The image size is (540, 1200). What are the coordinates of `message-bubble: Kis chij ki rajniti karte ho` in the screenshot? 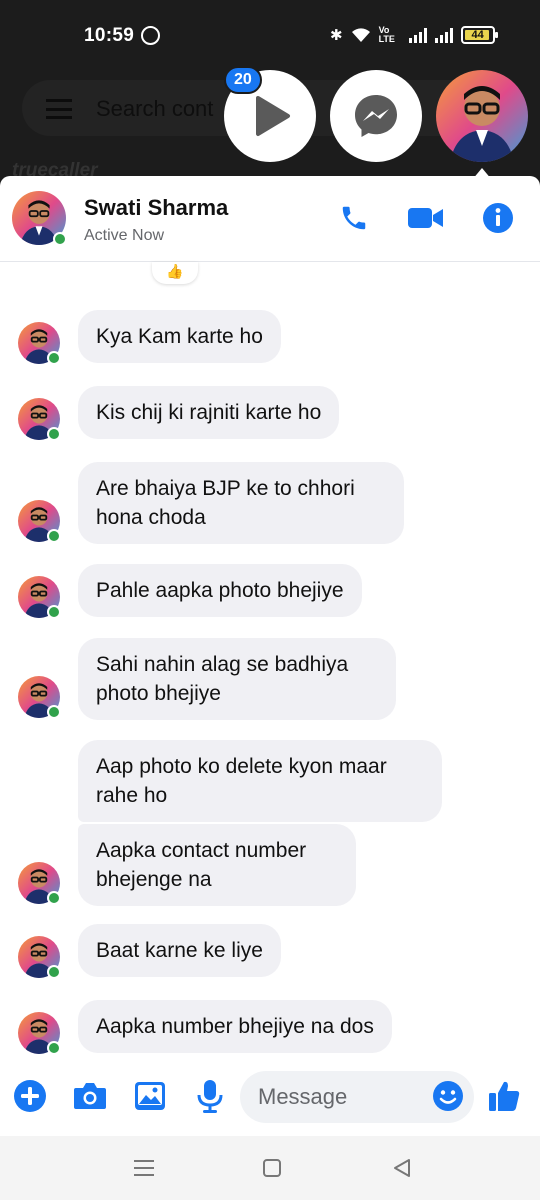 It's located at (209, 412).